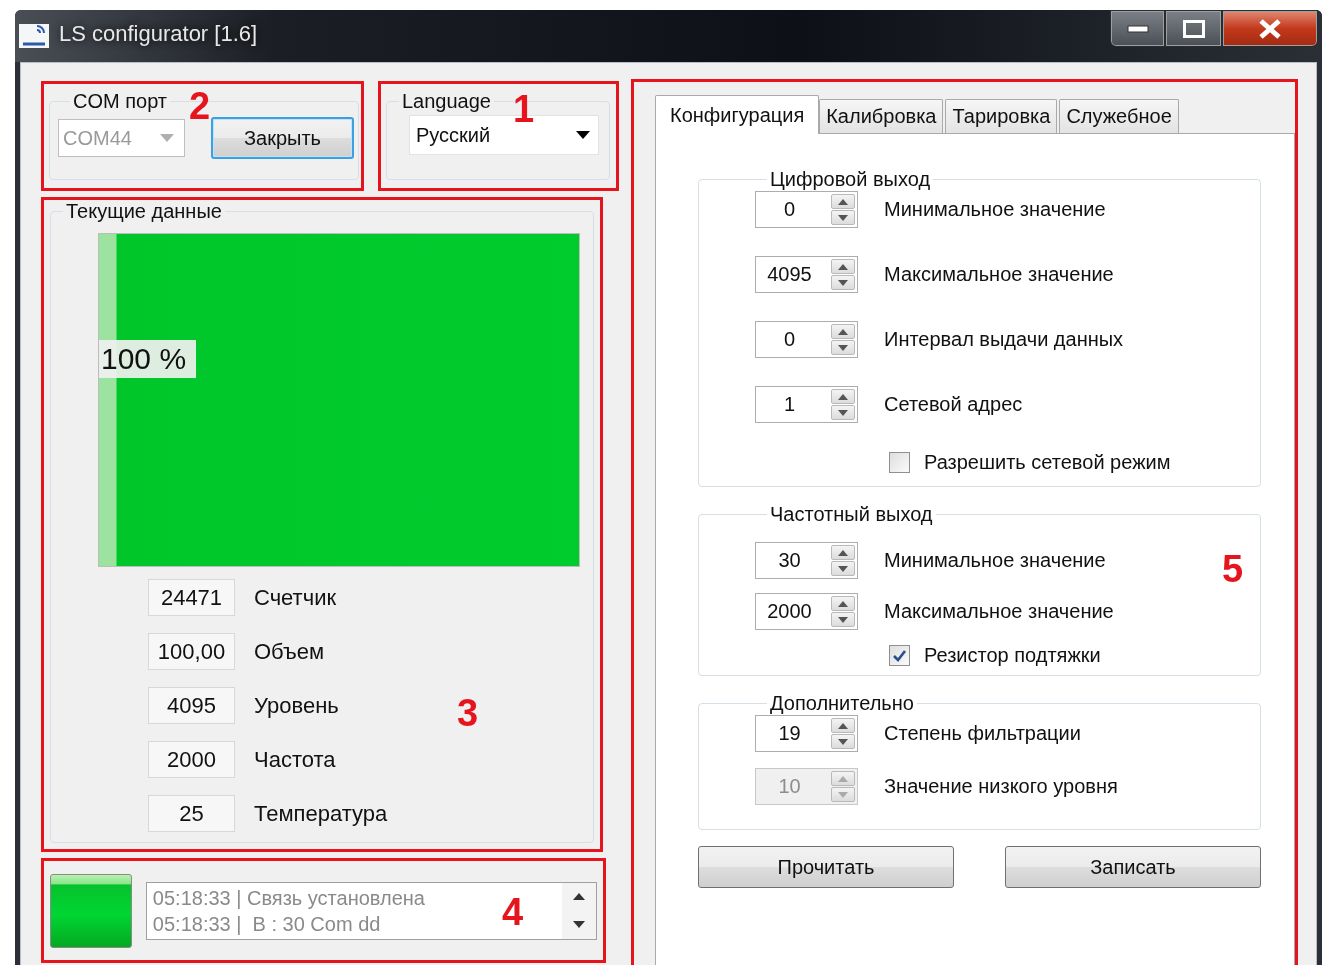  What do you see at coordinates (806, 274) in the screenshot?
I see `number-field: 4095` at bounding box center [806, 274].